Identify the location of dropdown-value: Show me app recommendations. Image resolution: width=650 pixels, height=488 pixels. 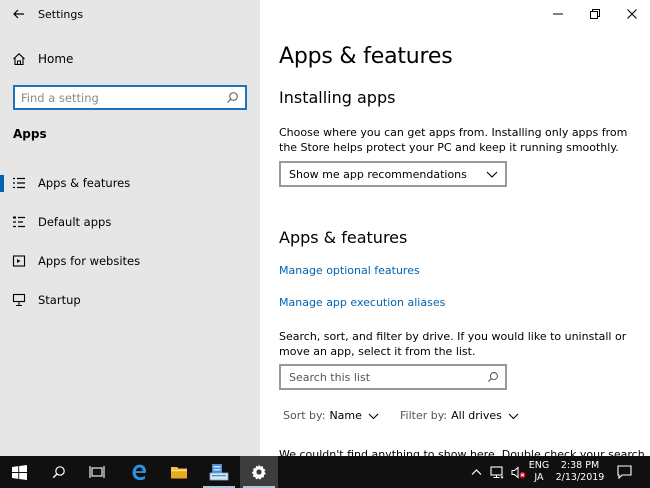
(378, 174).